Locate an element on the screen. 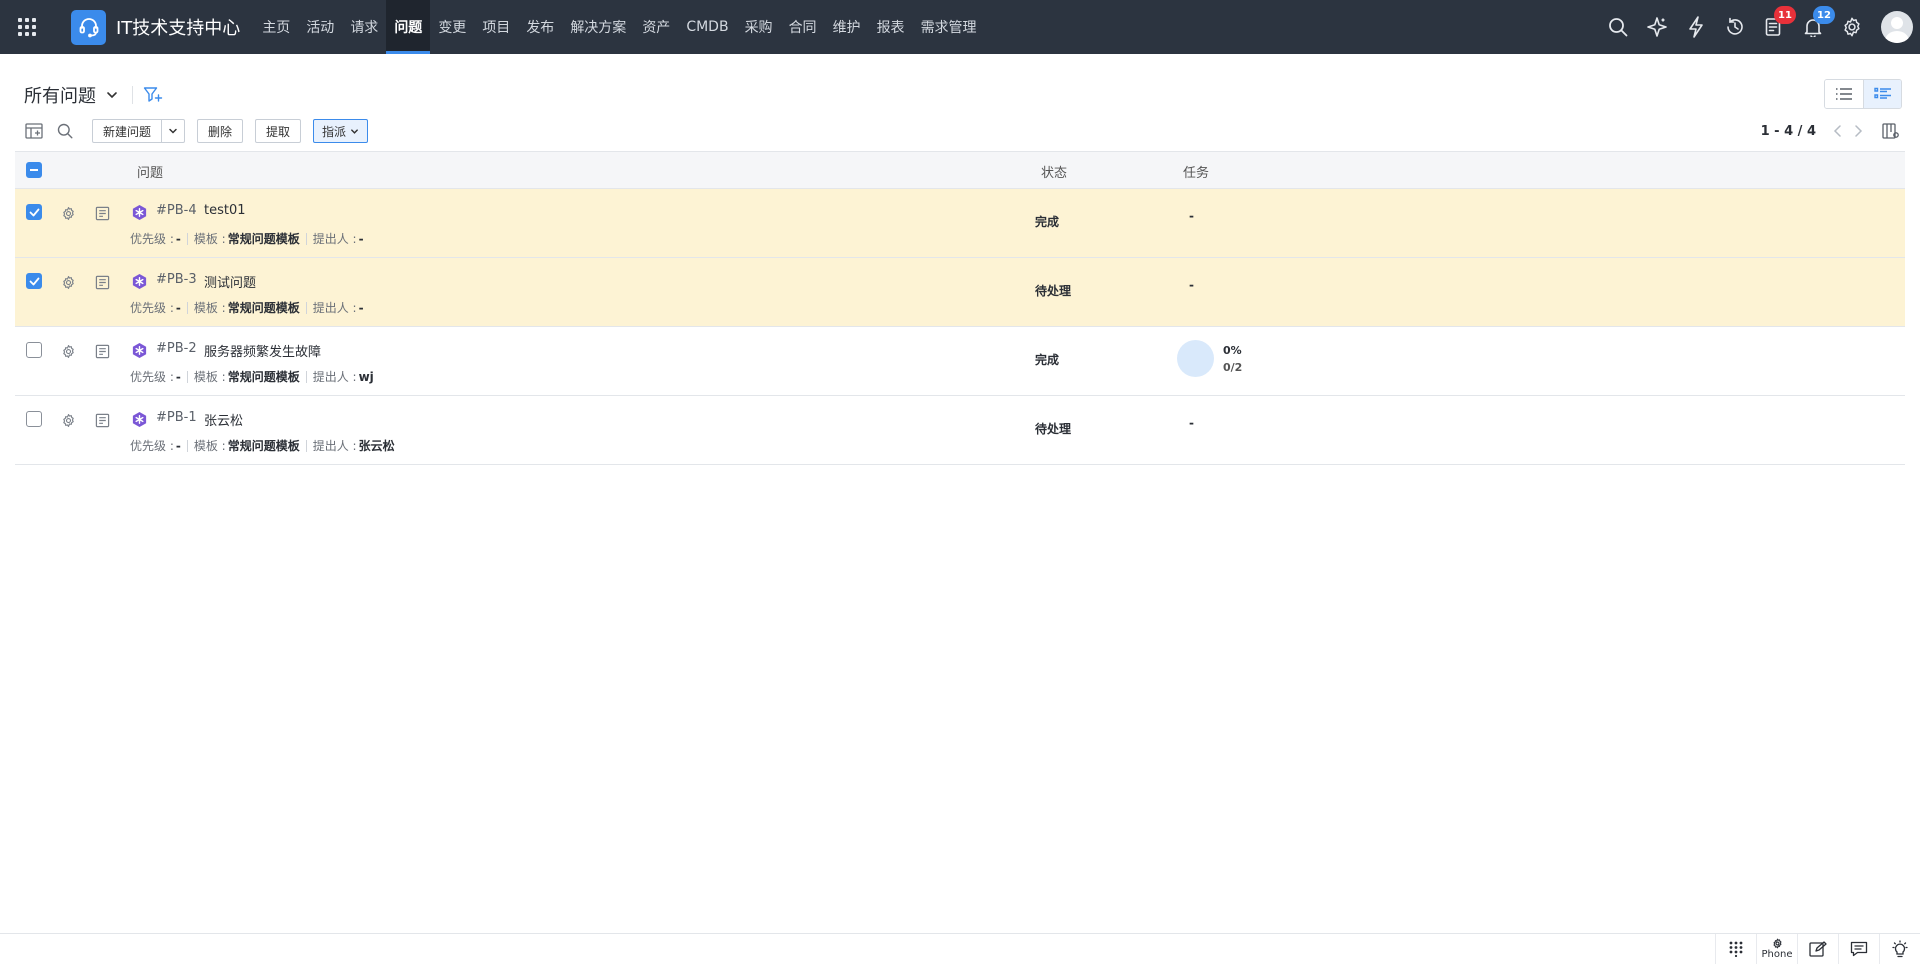  nav-item-maintenance: 维护 is located at coordinates (847, 27).